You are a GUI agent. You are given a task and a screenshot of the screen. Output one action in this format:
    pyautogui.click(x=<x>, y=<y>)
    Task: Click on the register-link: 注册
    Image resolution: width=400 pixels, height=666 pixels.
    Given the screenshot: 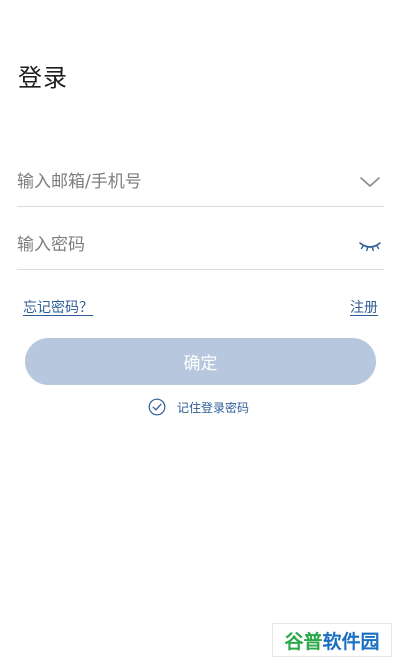 What is the action you would take?
    pyautogui.click(x=364, y=307)
    